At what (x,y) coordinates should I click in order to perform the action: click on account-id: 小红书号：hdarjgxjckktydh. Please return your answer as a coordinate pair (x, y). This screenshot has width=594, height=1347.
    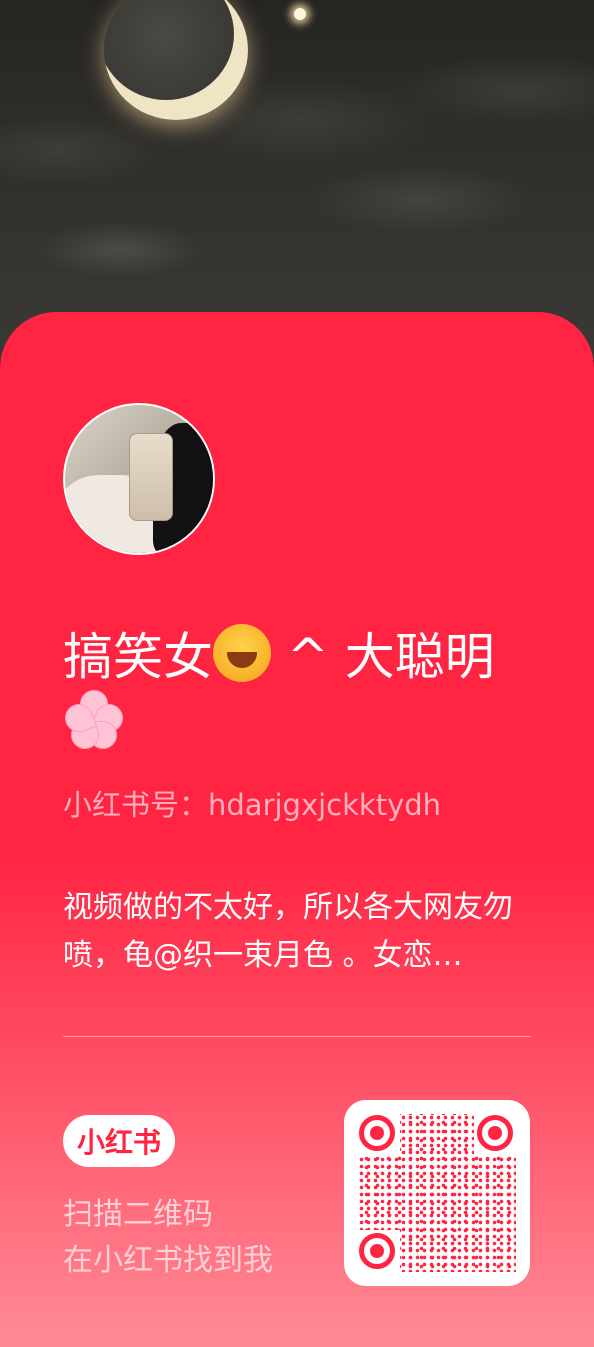
    Looking at the image, I should click on (252, 803).